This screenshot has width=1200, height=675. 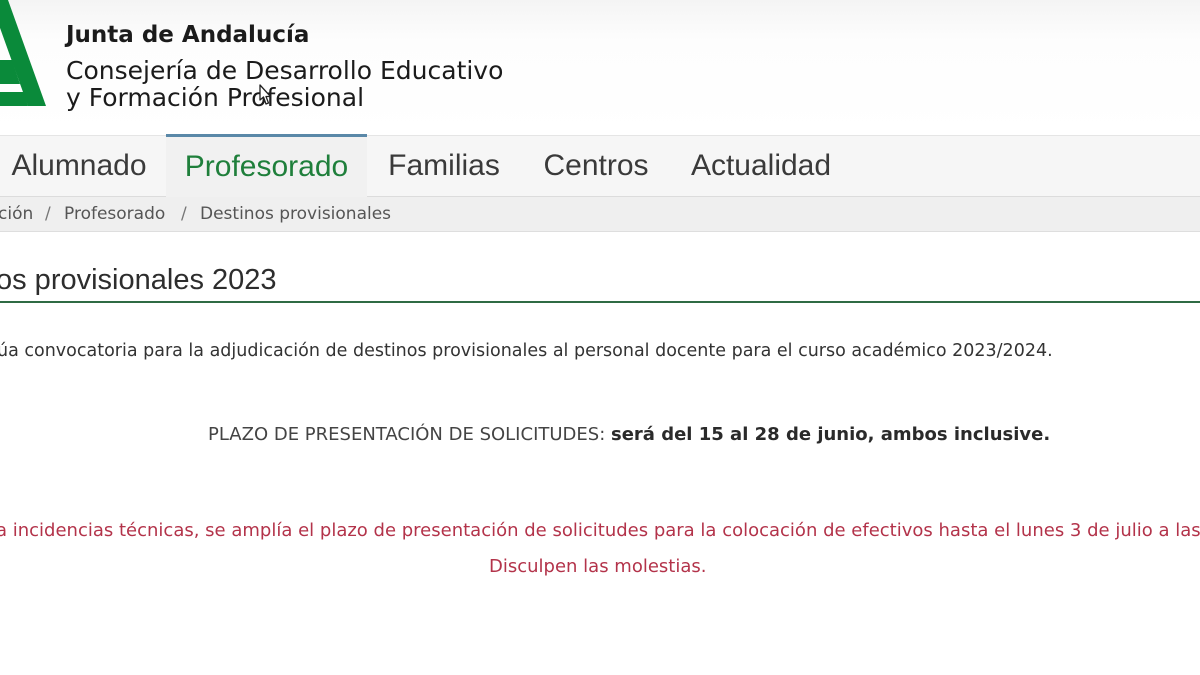 I want to click on deadline-label: PLAZO DE PRESENTACIÓN DE SOLICITUDES:, so click(x=407, y=434).